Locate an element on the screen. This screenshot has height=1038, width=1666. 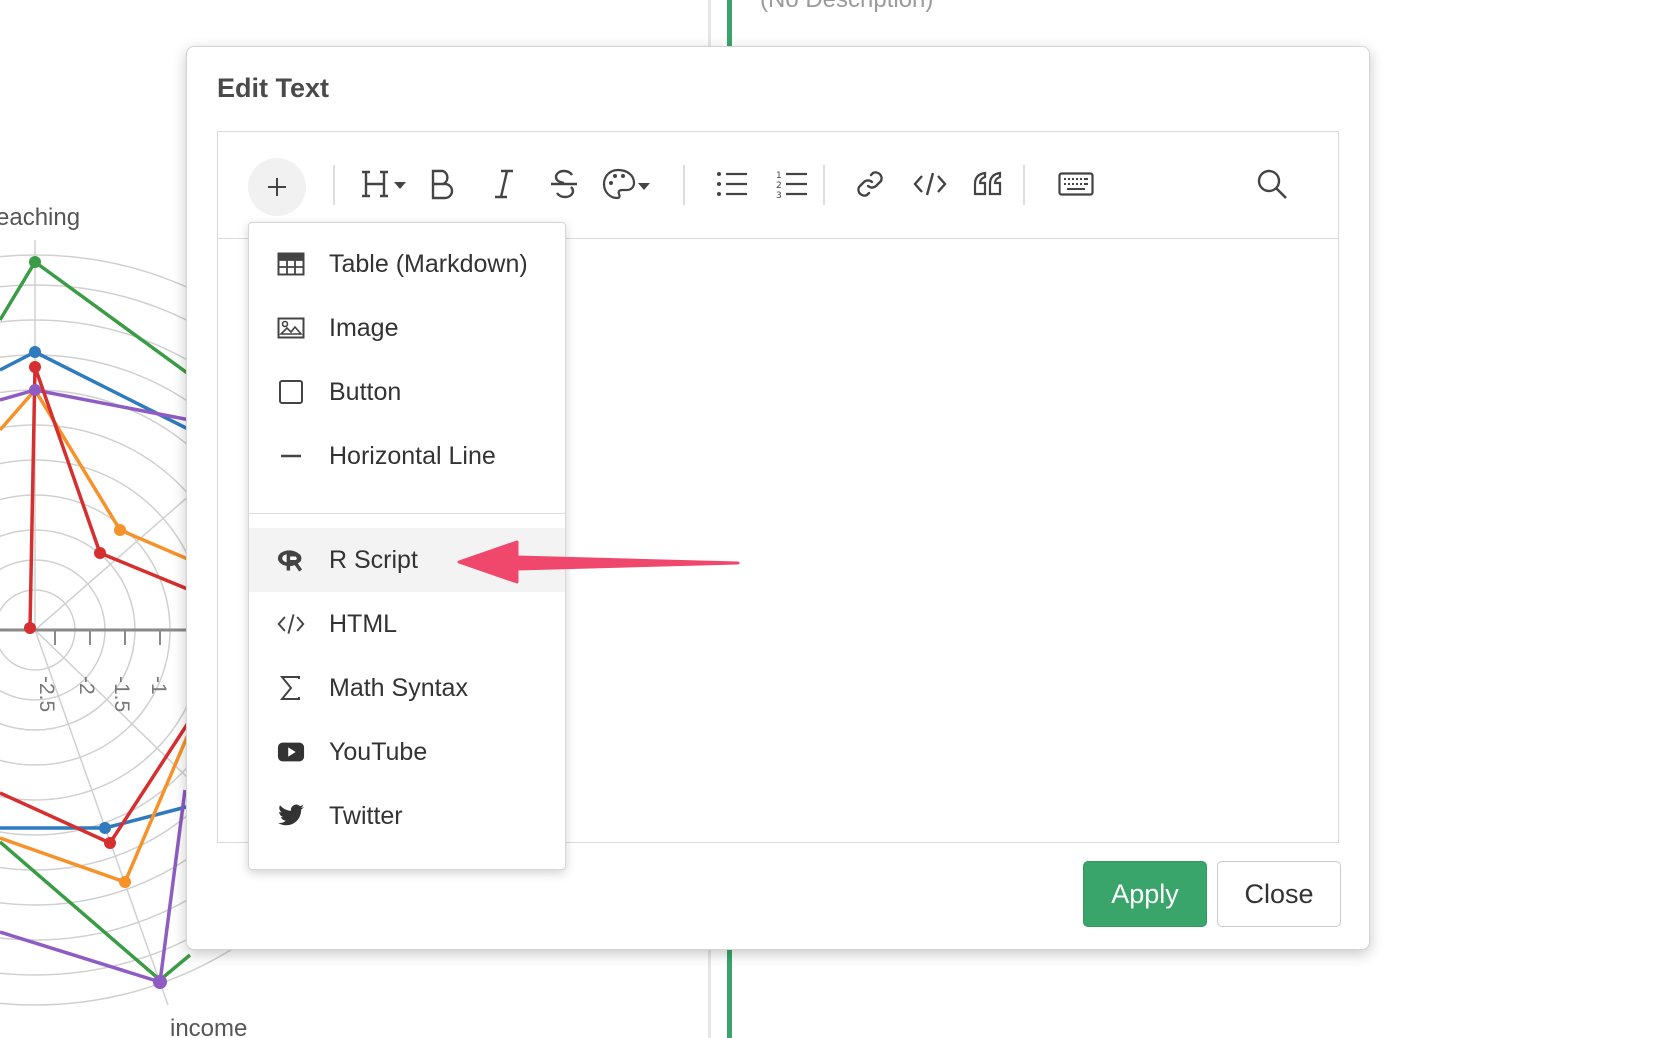
youtube-icon is located at coordinates (291, 752).